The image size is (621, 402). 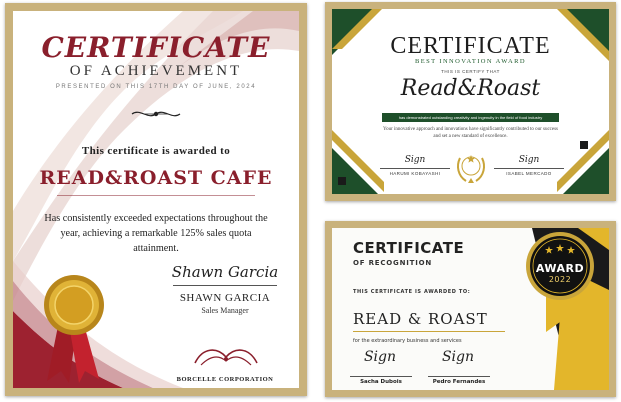 I want to click on award-year: 2022, so click(x=560, y=279).